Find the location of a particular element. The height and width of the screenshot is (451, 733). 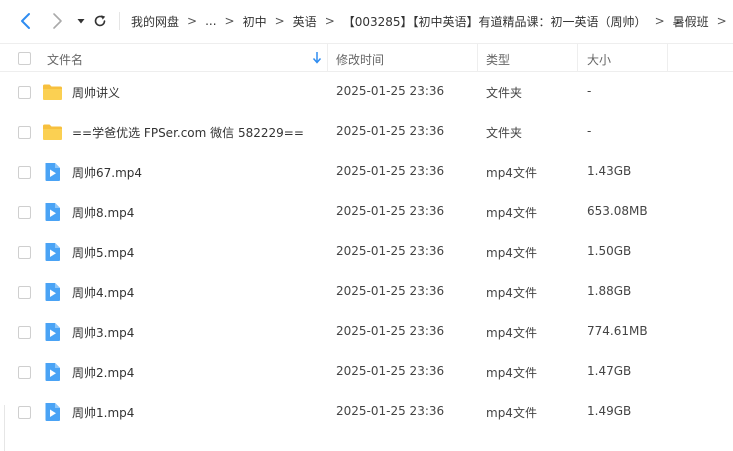

select-all-checkbox is located at coordinates (24, 58).